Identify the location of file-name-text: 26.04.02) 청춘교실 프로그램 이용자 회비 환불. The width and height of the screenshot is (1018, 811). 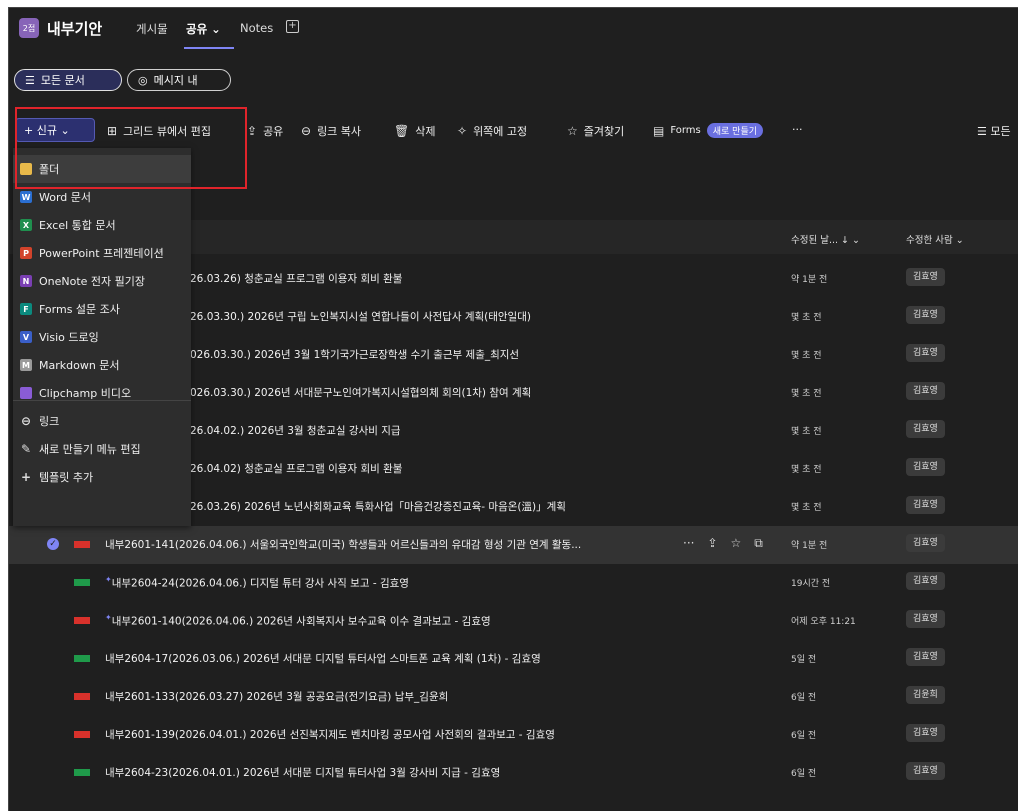
(296, 469).